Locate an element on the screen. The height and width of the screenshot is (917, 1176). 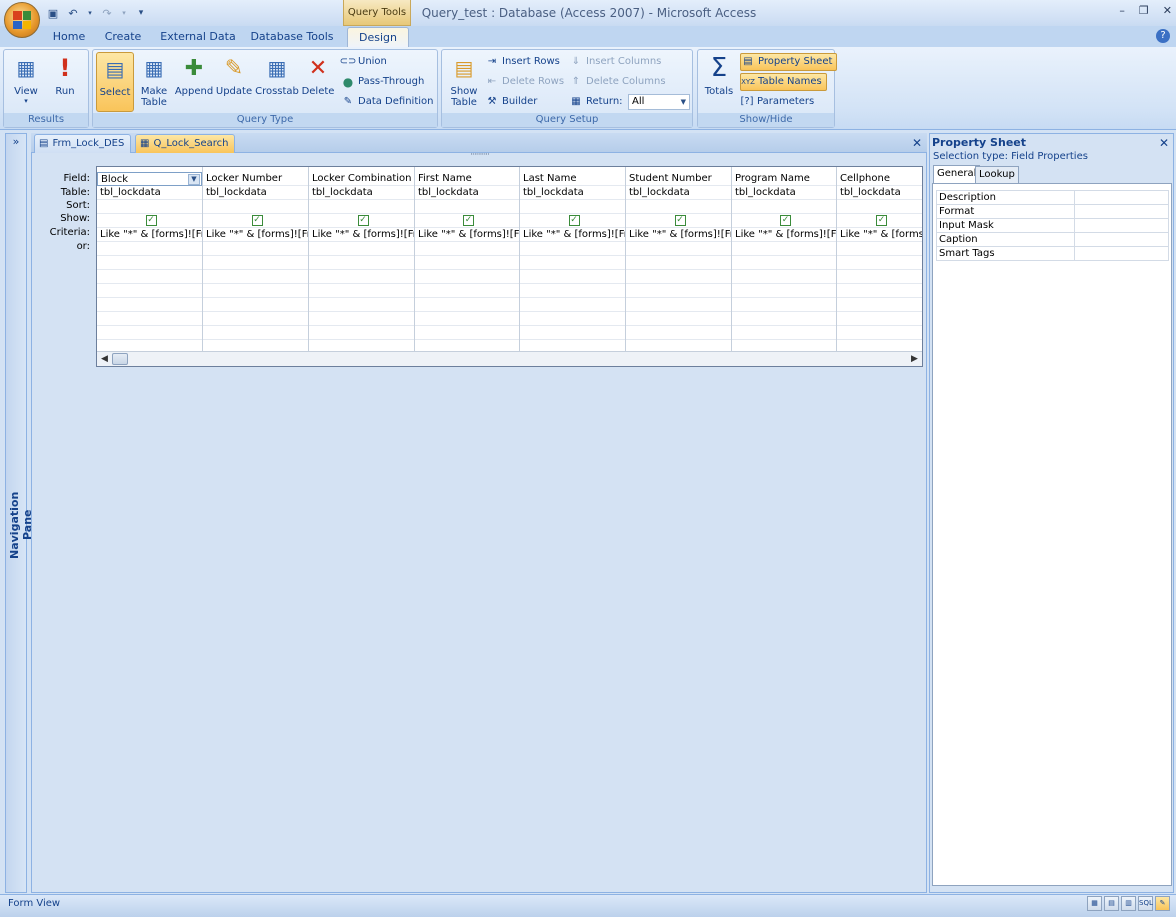
field-cell: First Name is located at coordinates (467, 179).